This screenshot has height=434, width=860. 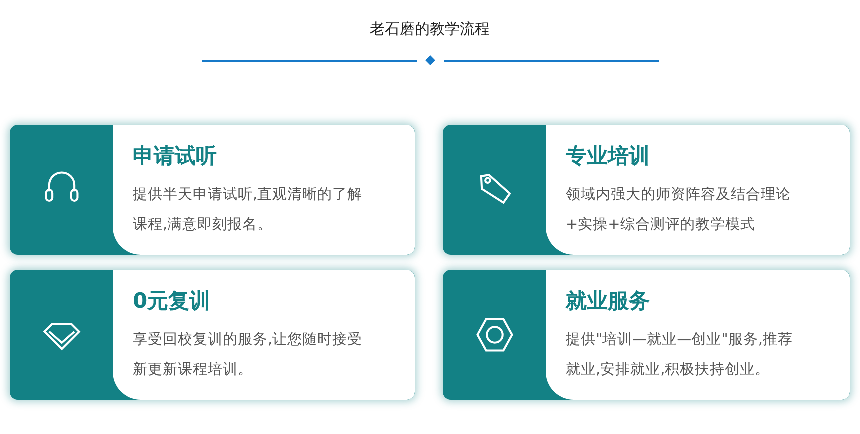 I want to click on card-title: 申请试听, so click(x=175, y=156).